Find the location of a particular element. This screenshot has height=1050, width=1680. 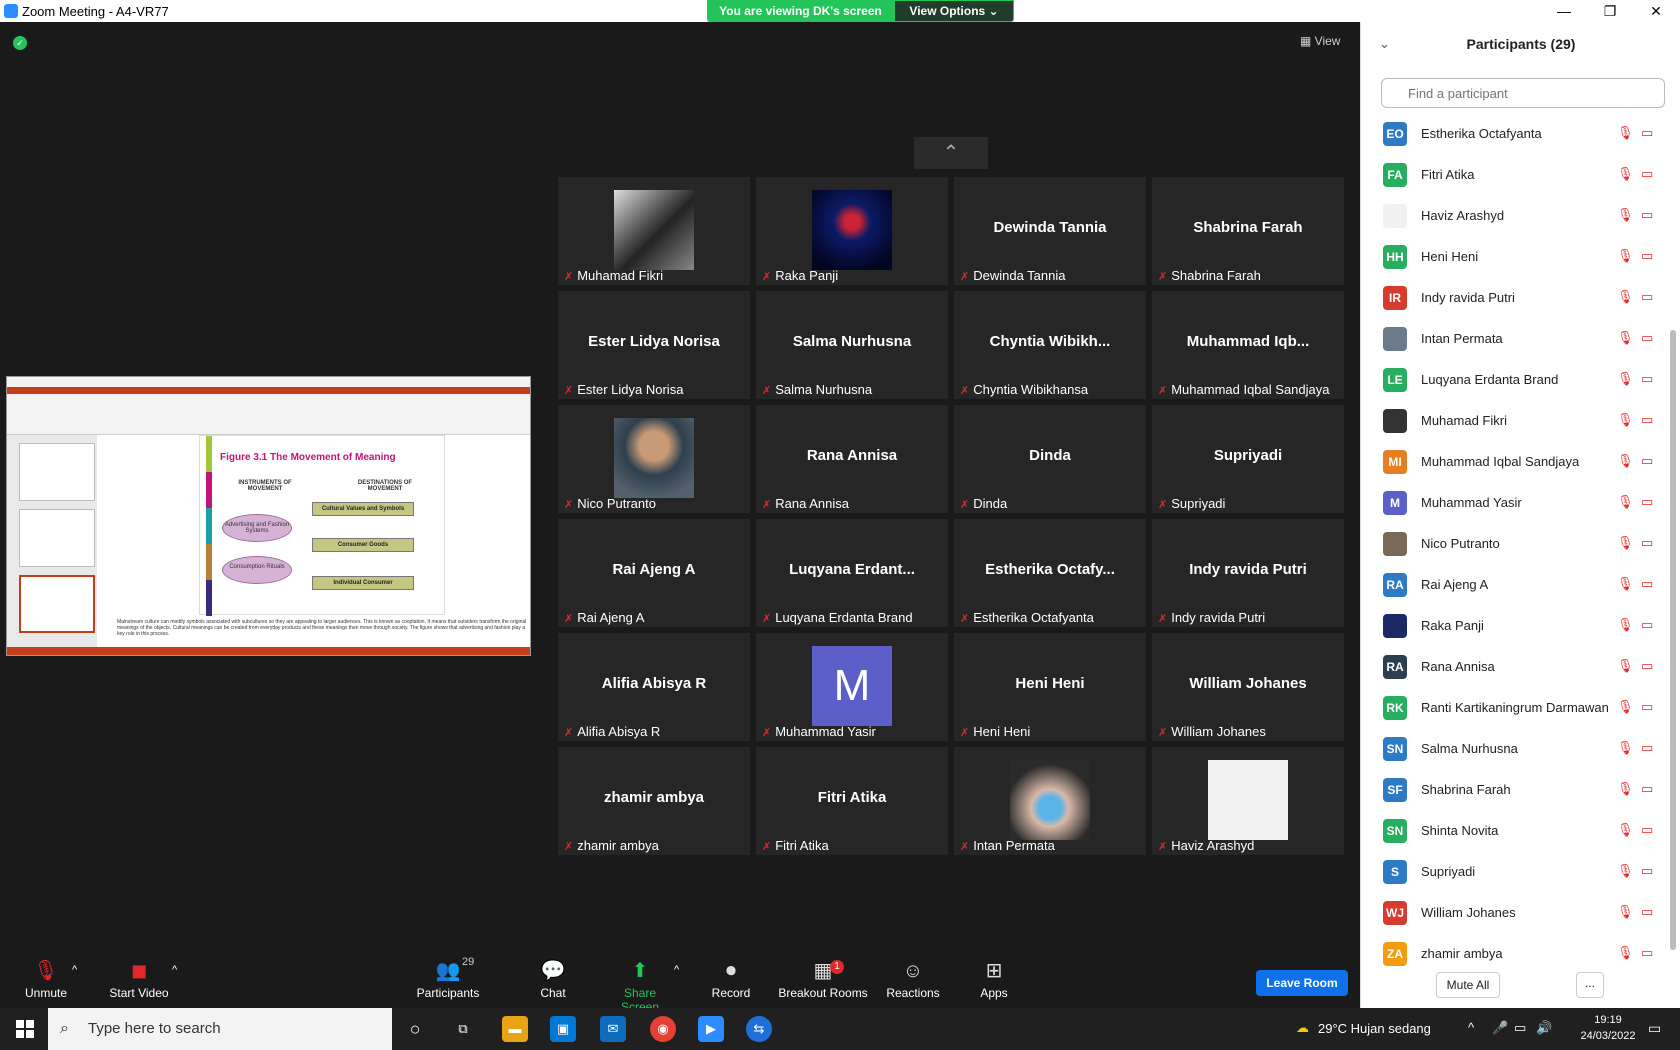

zoom-taskbar-icon: ▶ is located at coordinates (711, 1029).